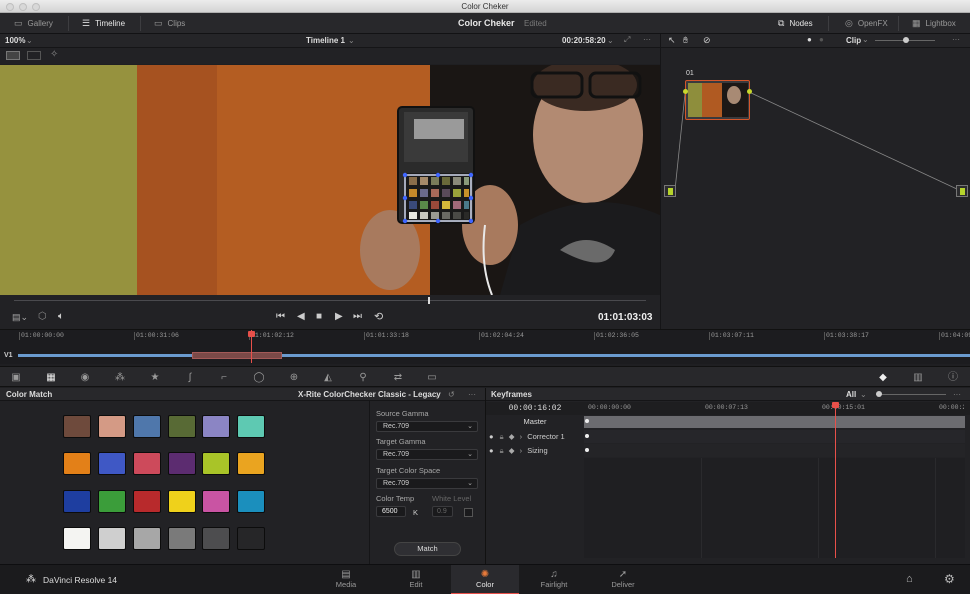  Describe the element at coordinates (429, 300) in the screenshot. I see `scrubber-handle` at that location.